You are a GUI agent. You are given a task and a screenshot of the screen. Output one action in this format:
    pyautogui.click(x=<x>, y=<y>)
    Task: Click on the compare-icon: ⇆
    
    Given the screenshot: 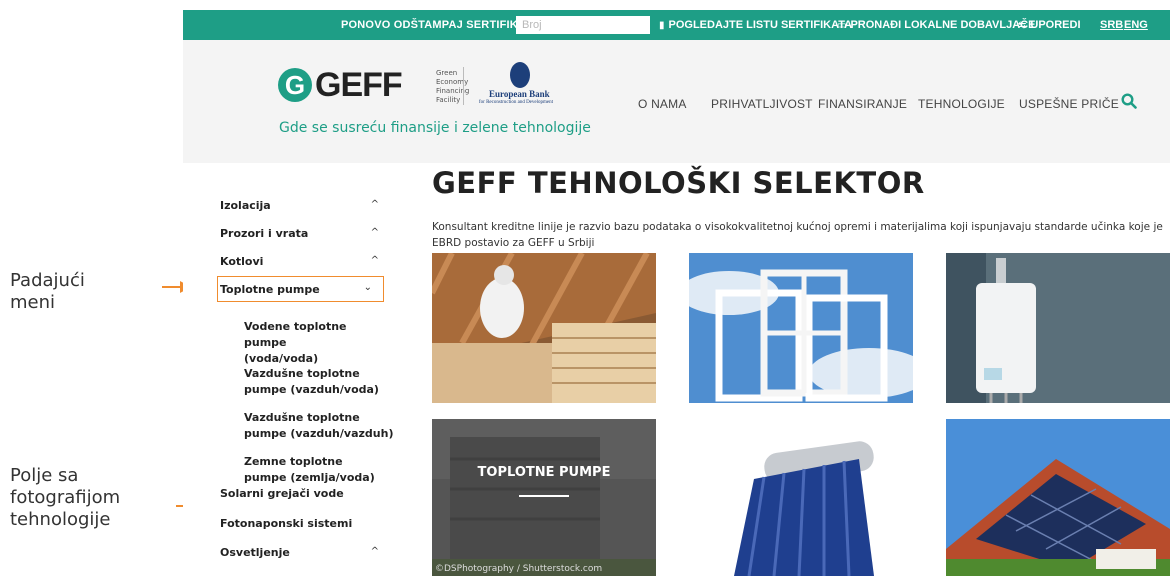 What is the action you would take?
    pyautogui.click(x=1022, y=25)
    